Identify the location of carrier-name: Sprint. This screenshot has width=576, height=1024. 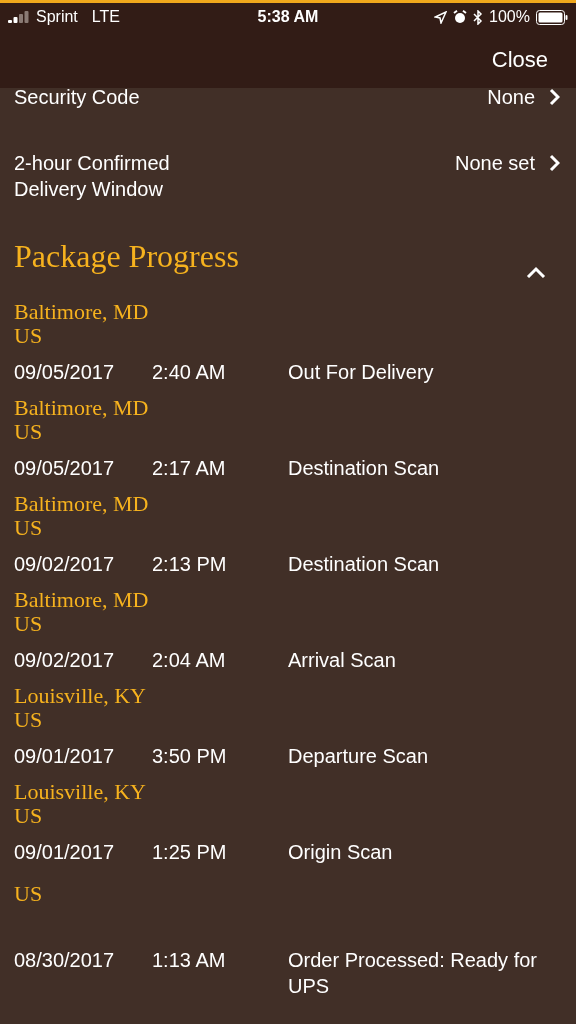
(57, 17).